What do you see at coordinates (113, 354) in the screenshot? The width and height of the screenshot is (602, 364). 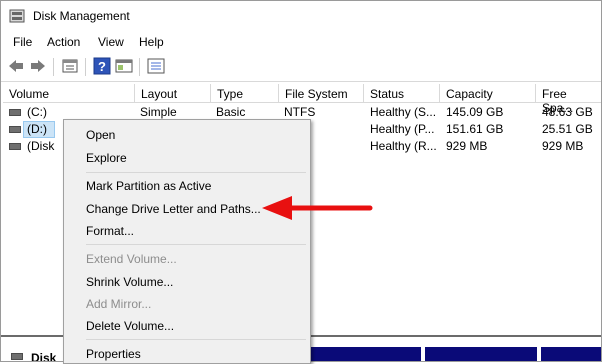 I see `menu-item-properties: Properties` at bounding box center [113, 354].